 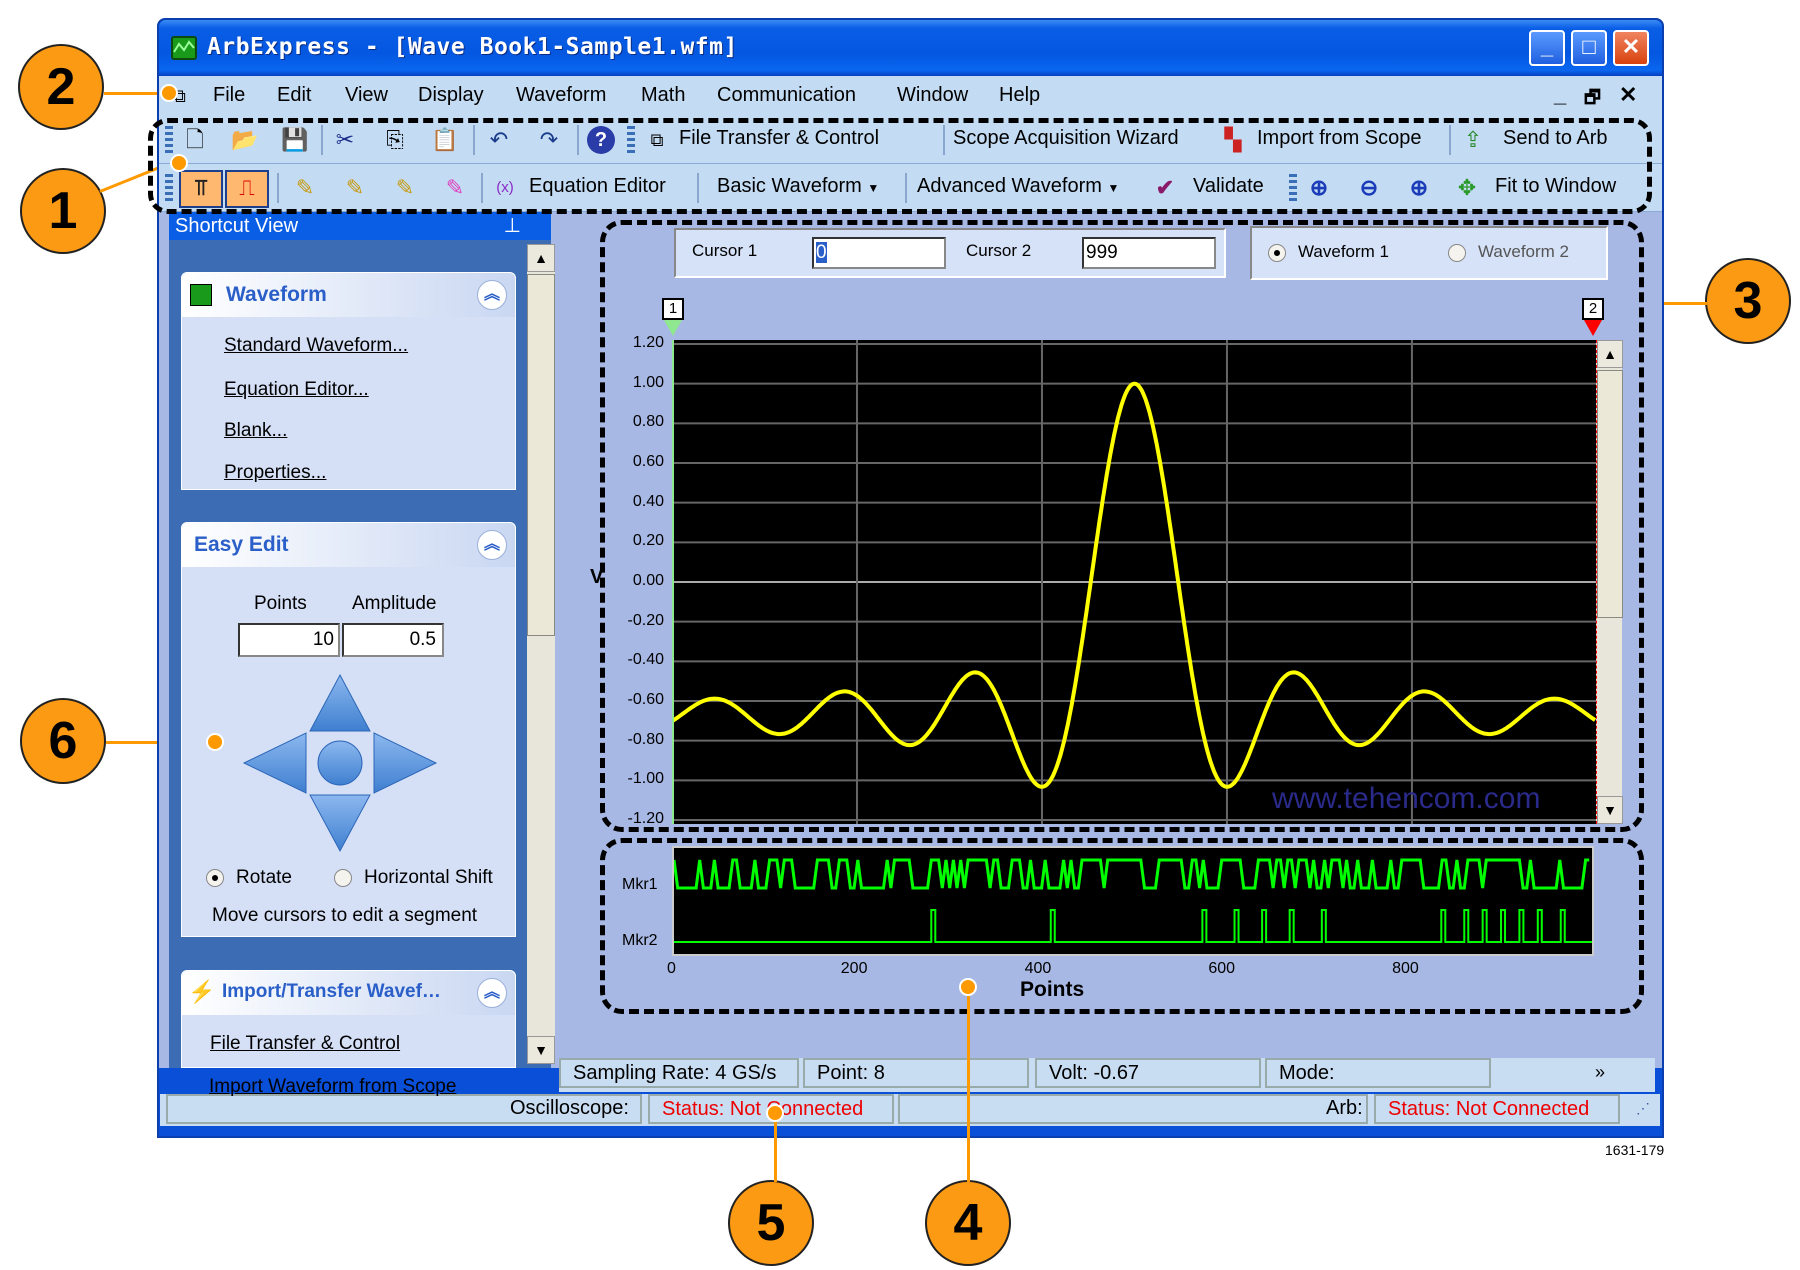 What do you see at coordinates (968, 987) in the screenshot?
I see `callout-4-dot` at bounding box center [968, 987].